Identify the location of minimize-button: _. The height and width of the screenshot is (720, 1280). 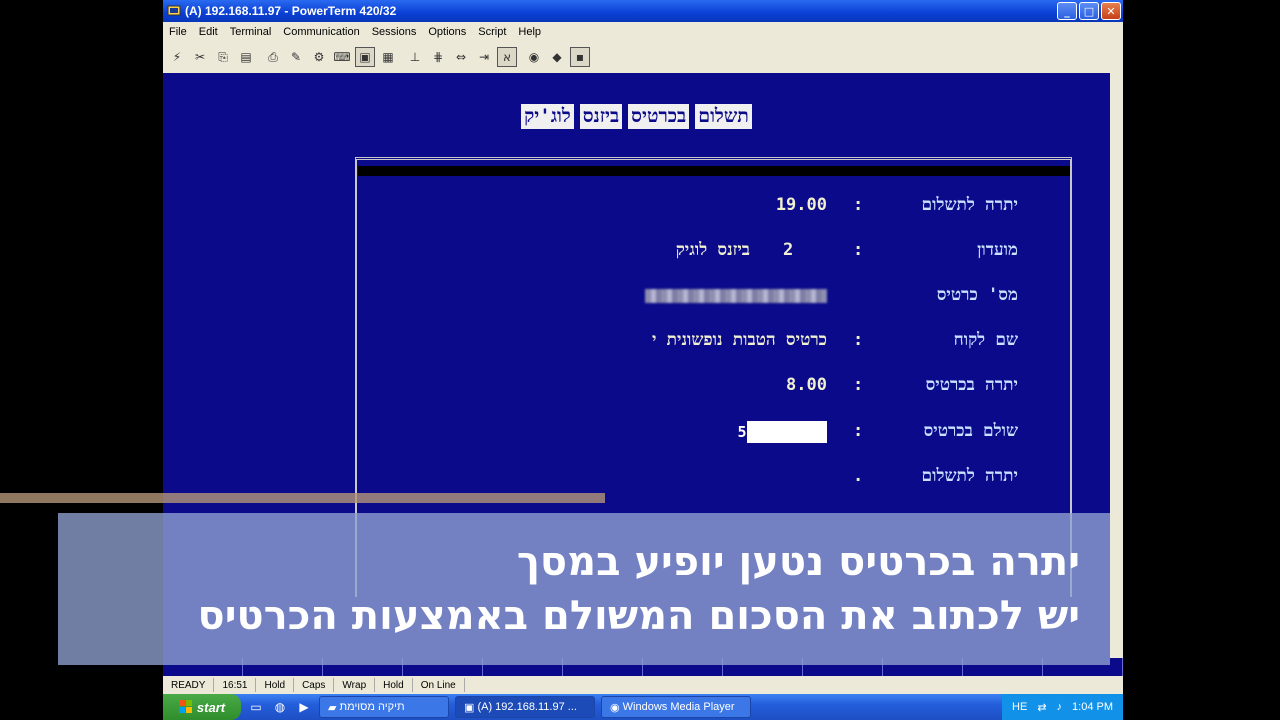
(1067, 11).